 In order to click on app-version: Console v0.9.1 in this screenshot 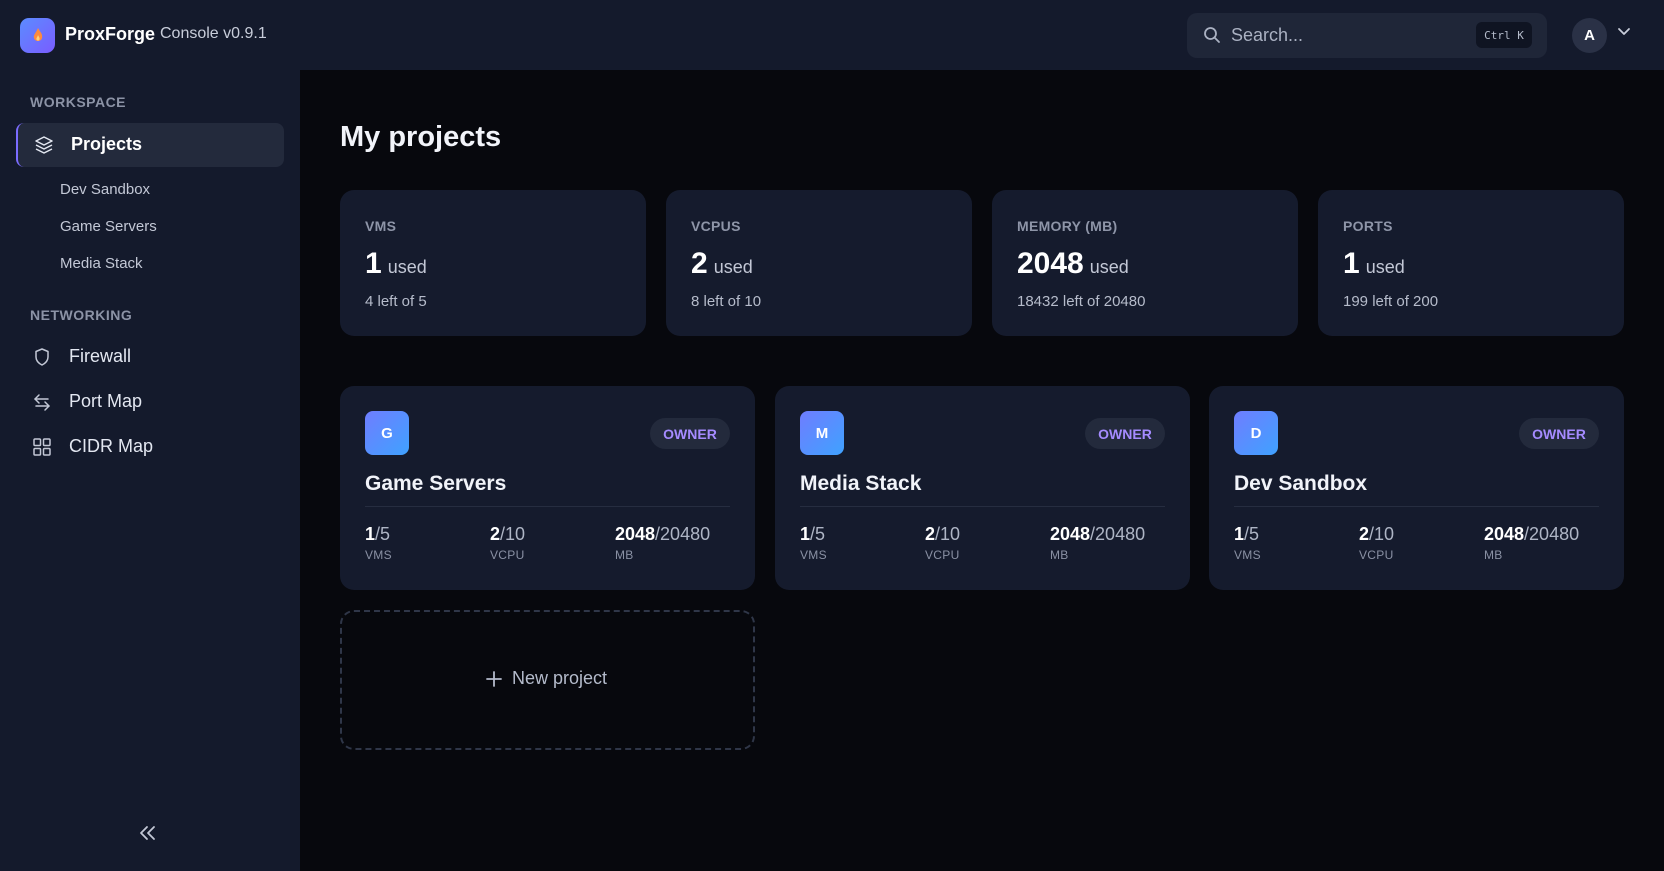, I will do `click(213, 33)`.